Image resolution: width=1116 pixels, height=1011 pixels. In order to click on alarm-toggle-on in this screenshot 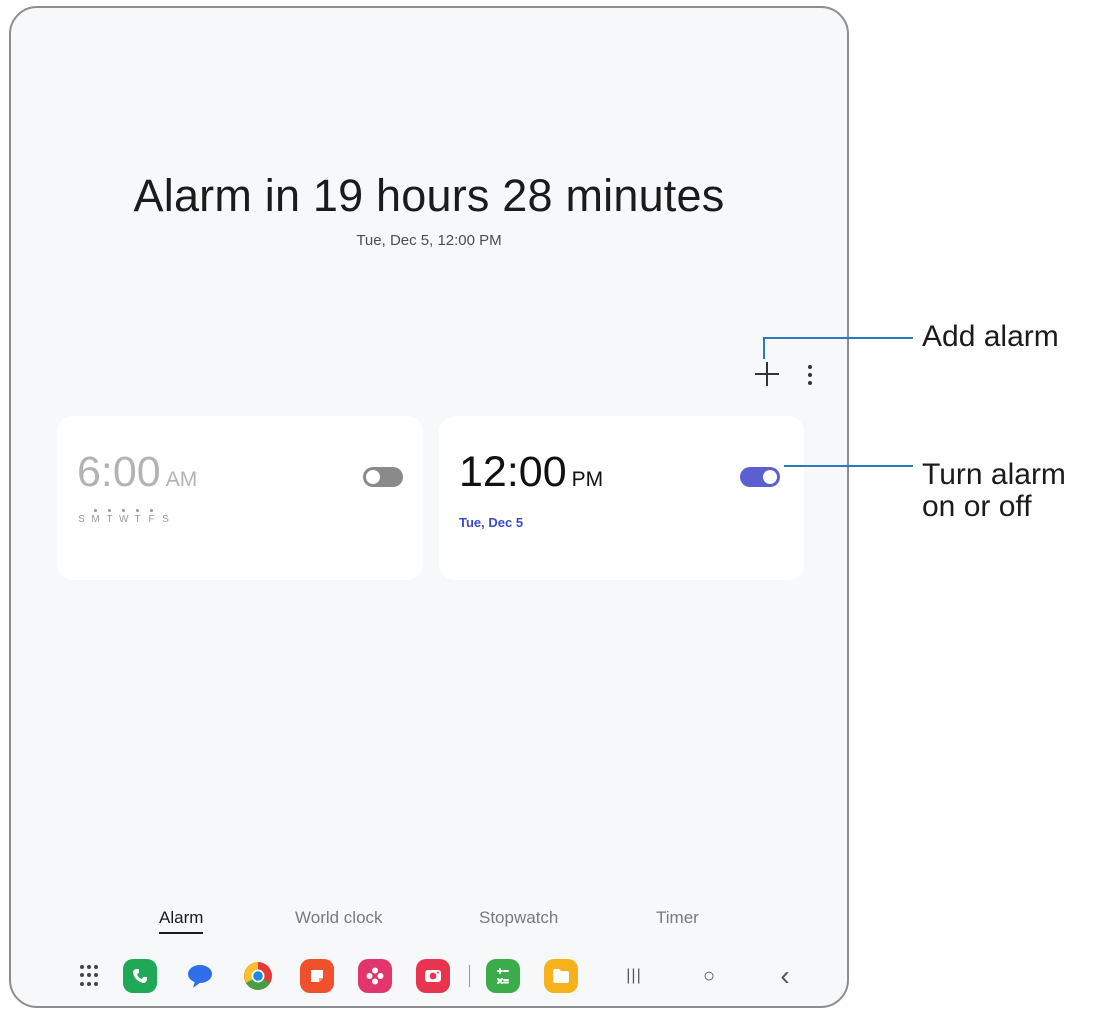, I will do `click(760, 477)`.